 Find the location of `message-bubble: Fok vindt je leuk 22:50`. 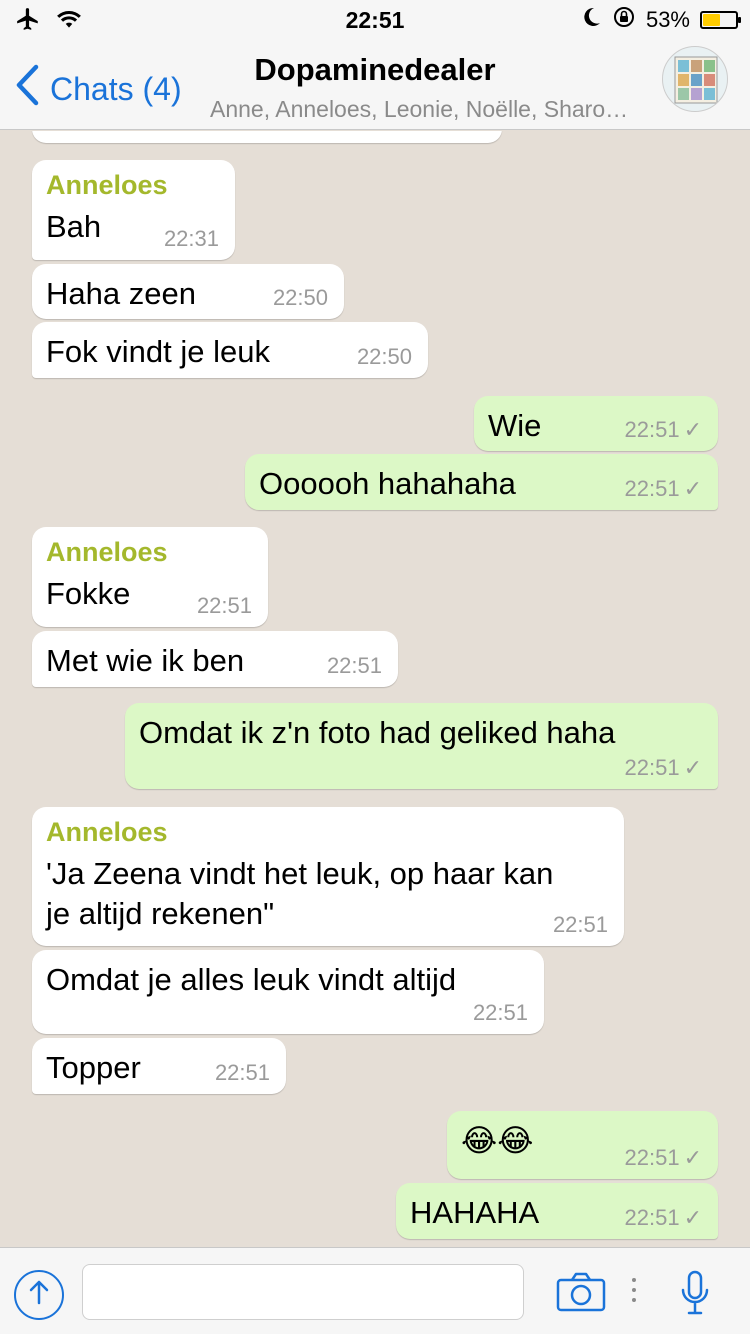

message-bubble: Fok vindt je leuk 22:50 is located at coordinates (230, 350).